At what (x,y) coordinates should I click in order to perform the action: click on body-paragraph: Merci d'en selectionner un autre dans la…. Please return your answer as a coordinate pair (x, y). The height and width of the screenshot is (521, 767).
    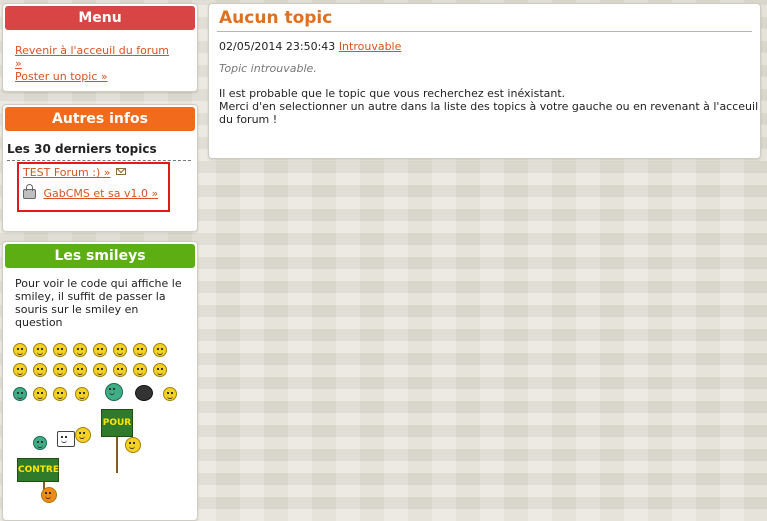
    Looking at the image, I should click on (489, 113).